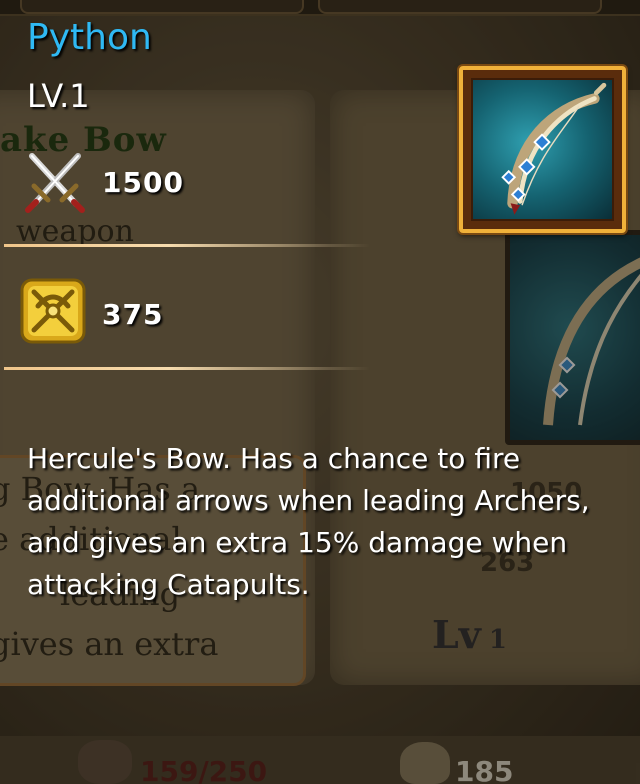  I want to click on item-level: LV.1, so click(58, 96).